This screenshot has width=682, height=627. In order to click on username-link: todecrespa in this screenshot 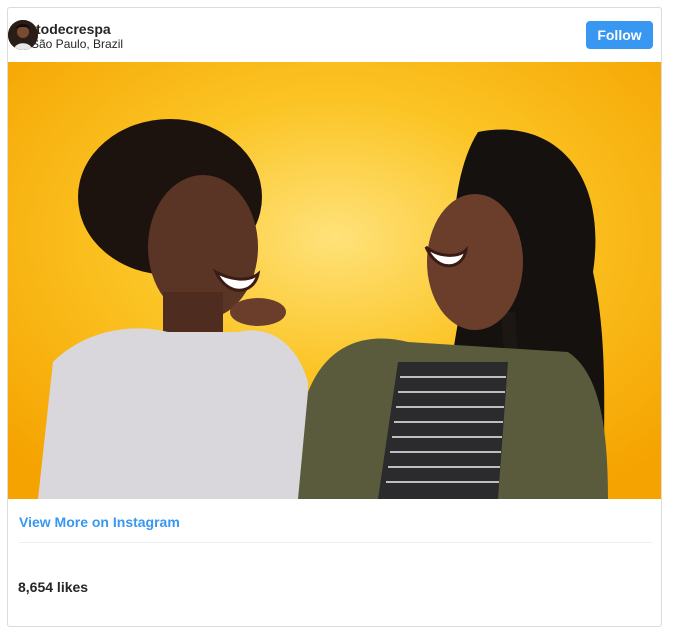, I will do `click(73, 29)`.